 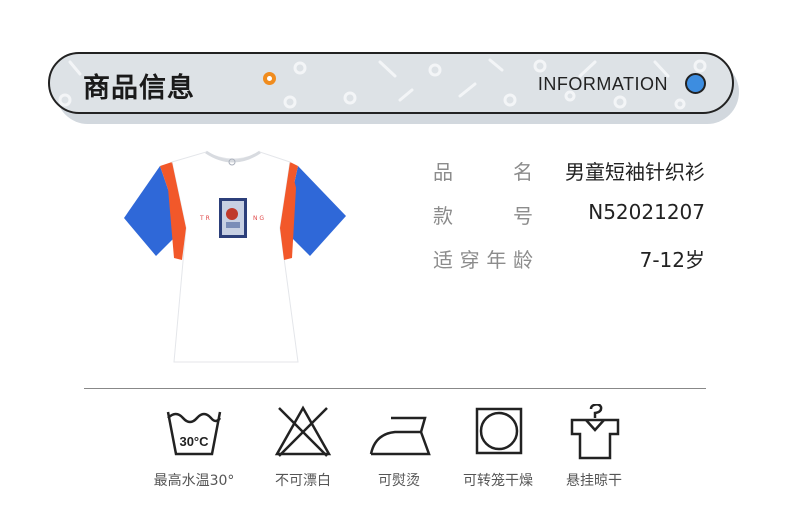 What do you see at coordinates (569, 215) in the screenshot?
I see `info-row-style-number: 款 号 N52021207` at bounding box center [569, 215].